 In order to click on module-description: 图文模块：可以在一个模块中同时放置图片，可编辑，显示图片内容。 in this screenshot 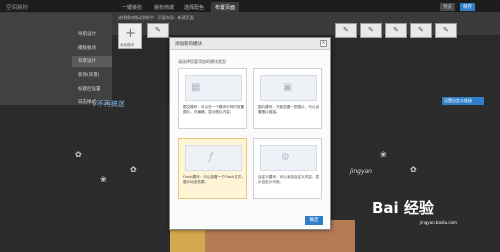, I will do `click(214, 109)`.